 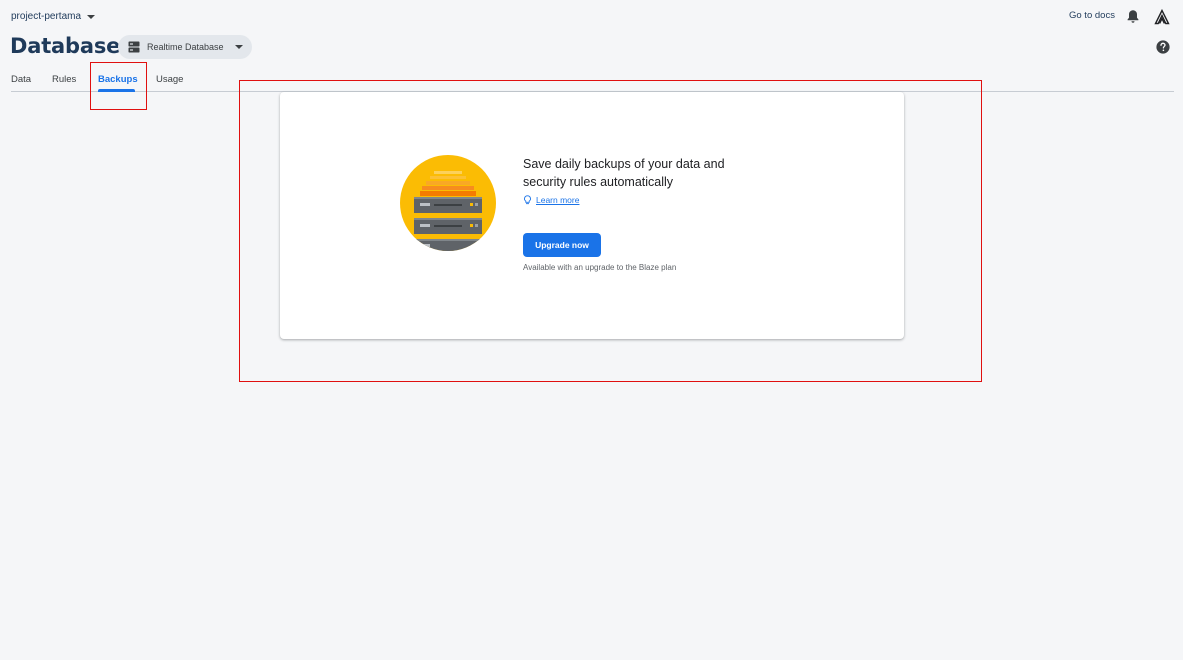 I want to click on server-backup-illustration, so click(x=448, y=203).